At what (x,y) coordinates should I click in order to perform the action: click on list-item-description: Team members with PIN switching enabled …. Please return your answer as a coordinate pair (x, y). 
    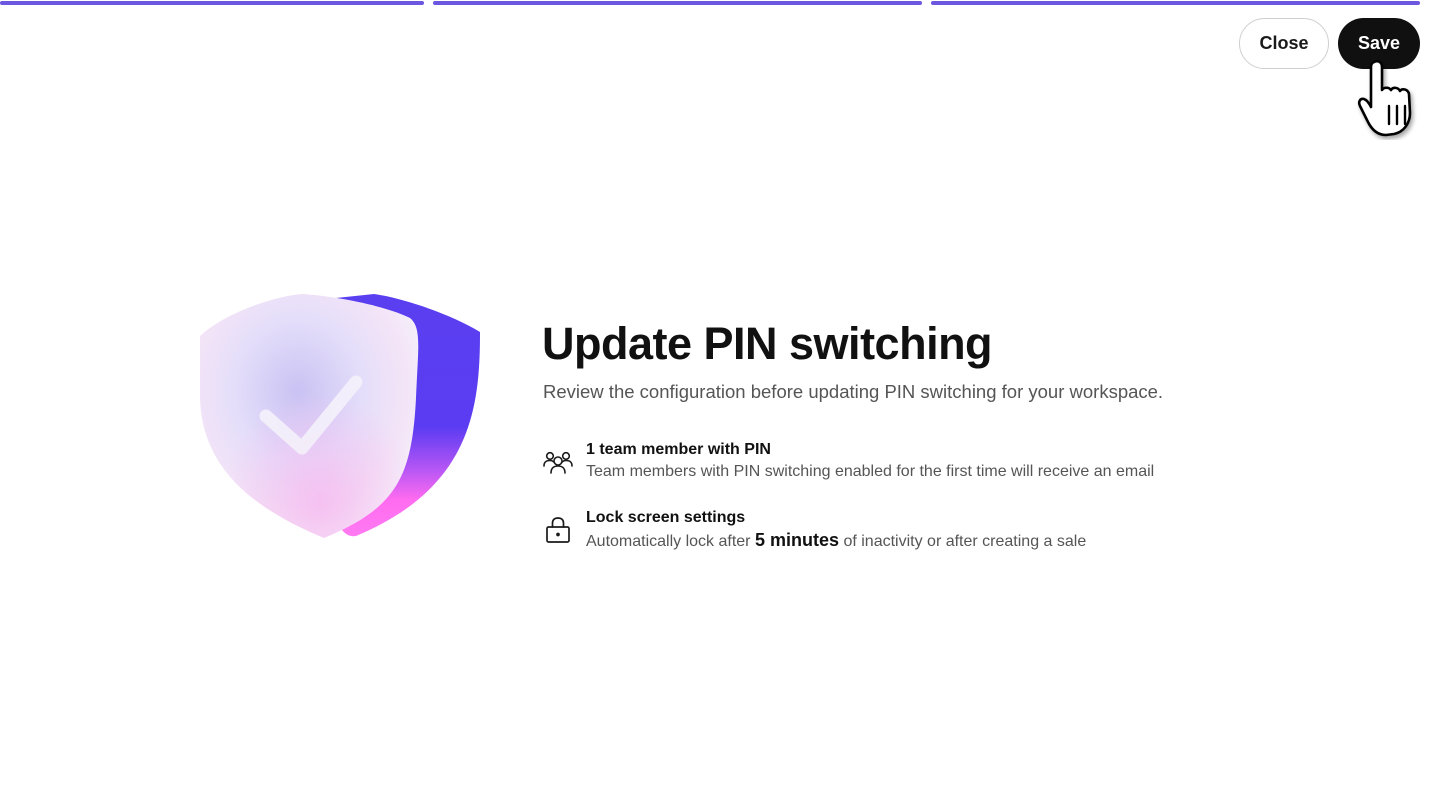
    Looking at the image, I should click on (870, 471).